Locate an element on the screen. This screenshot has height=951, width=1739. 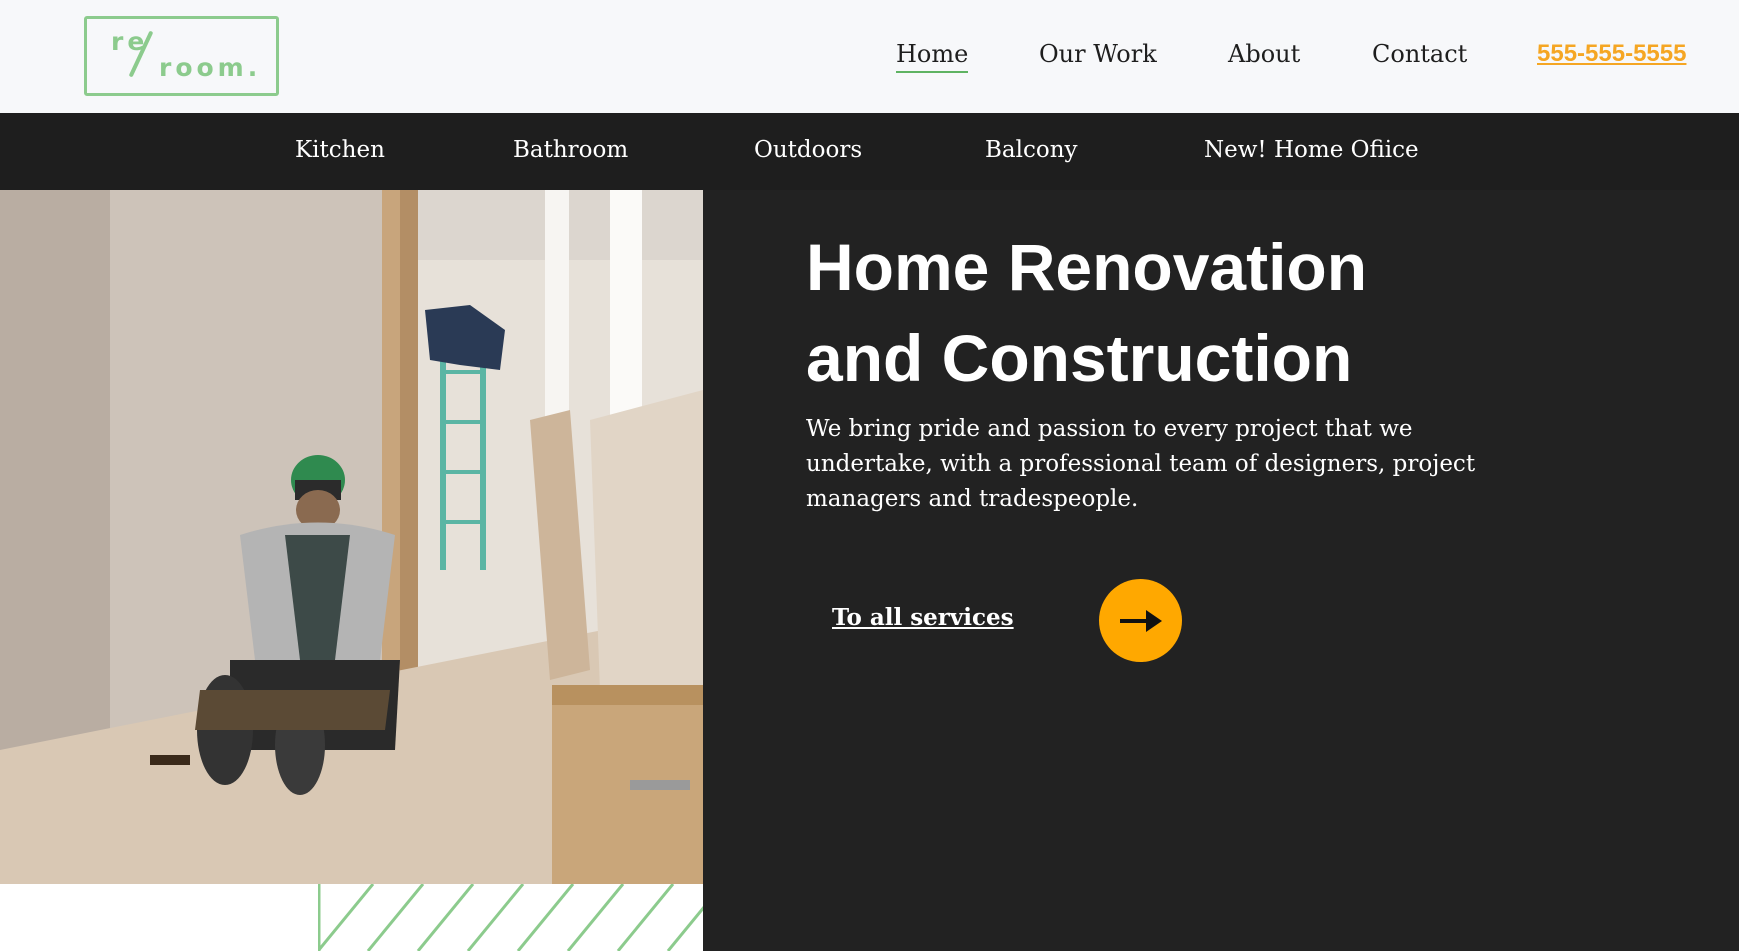
hero-title-line-2: and Construction is located at coordinates (1079, 358).